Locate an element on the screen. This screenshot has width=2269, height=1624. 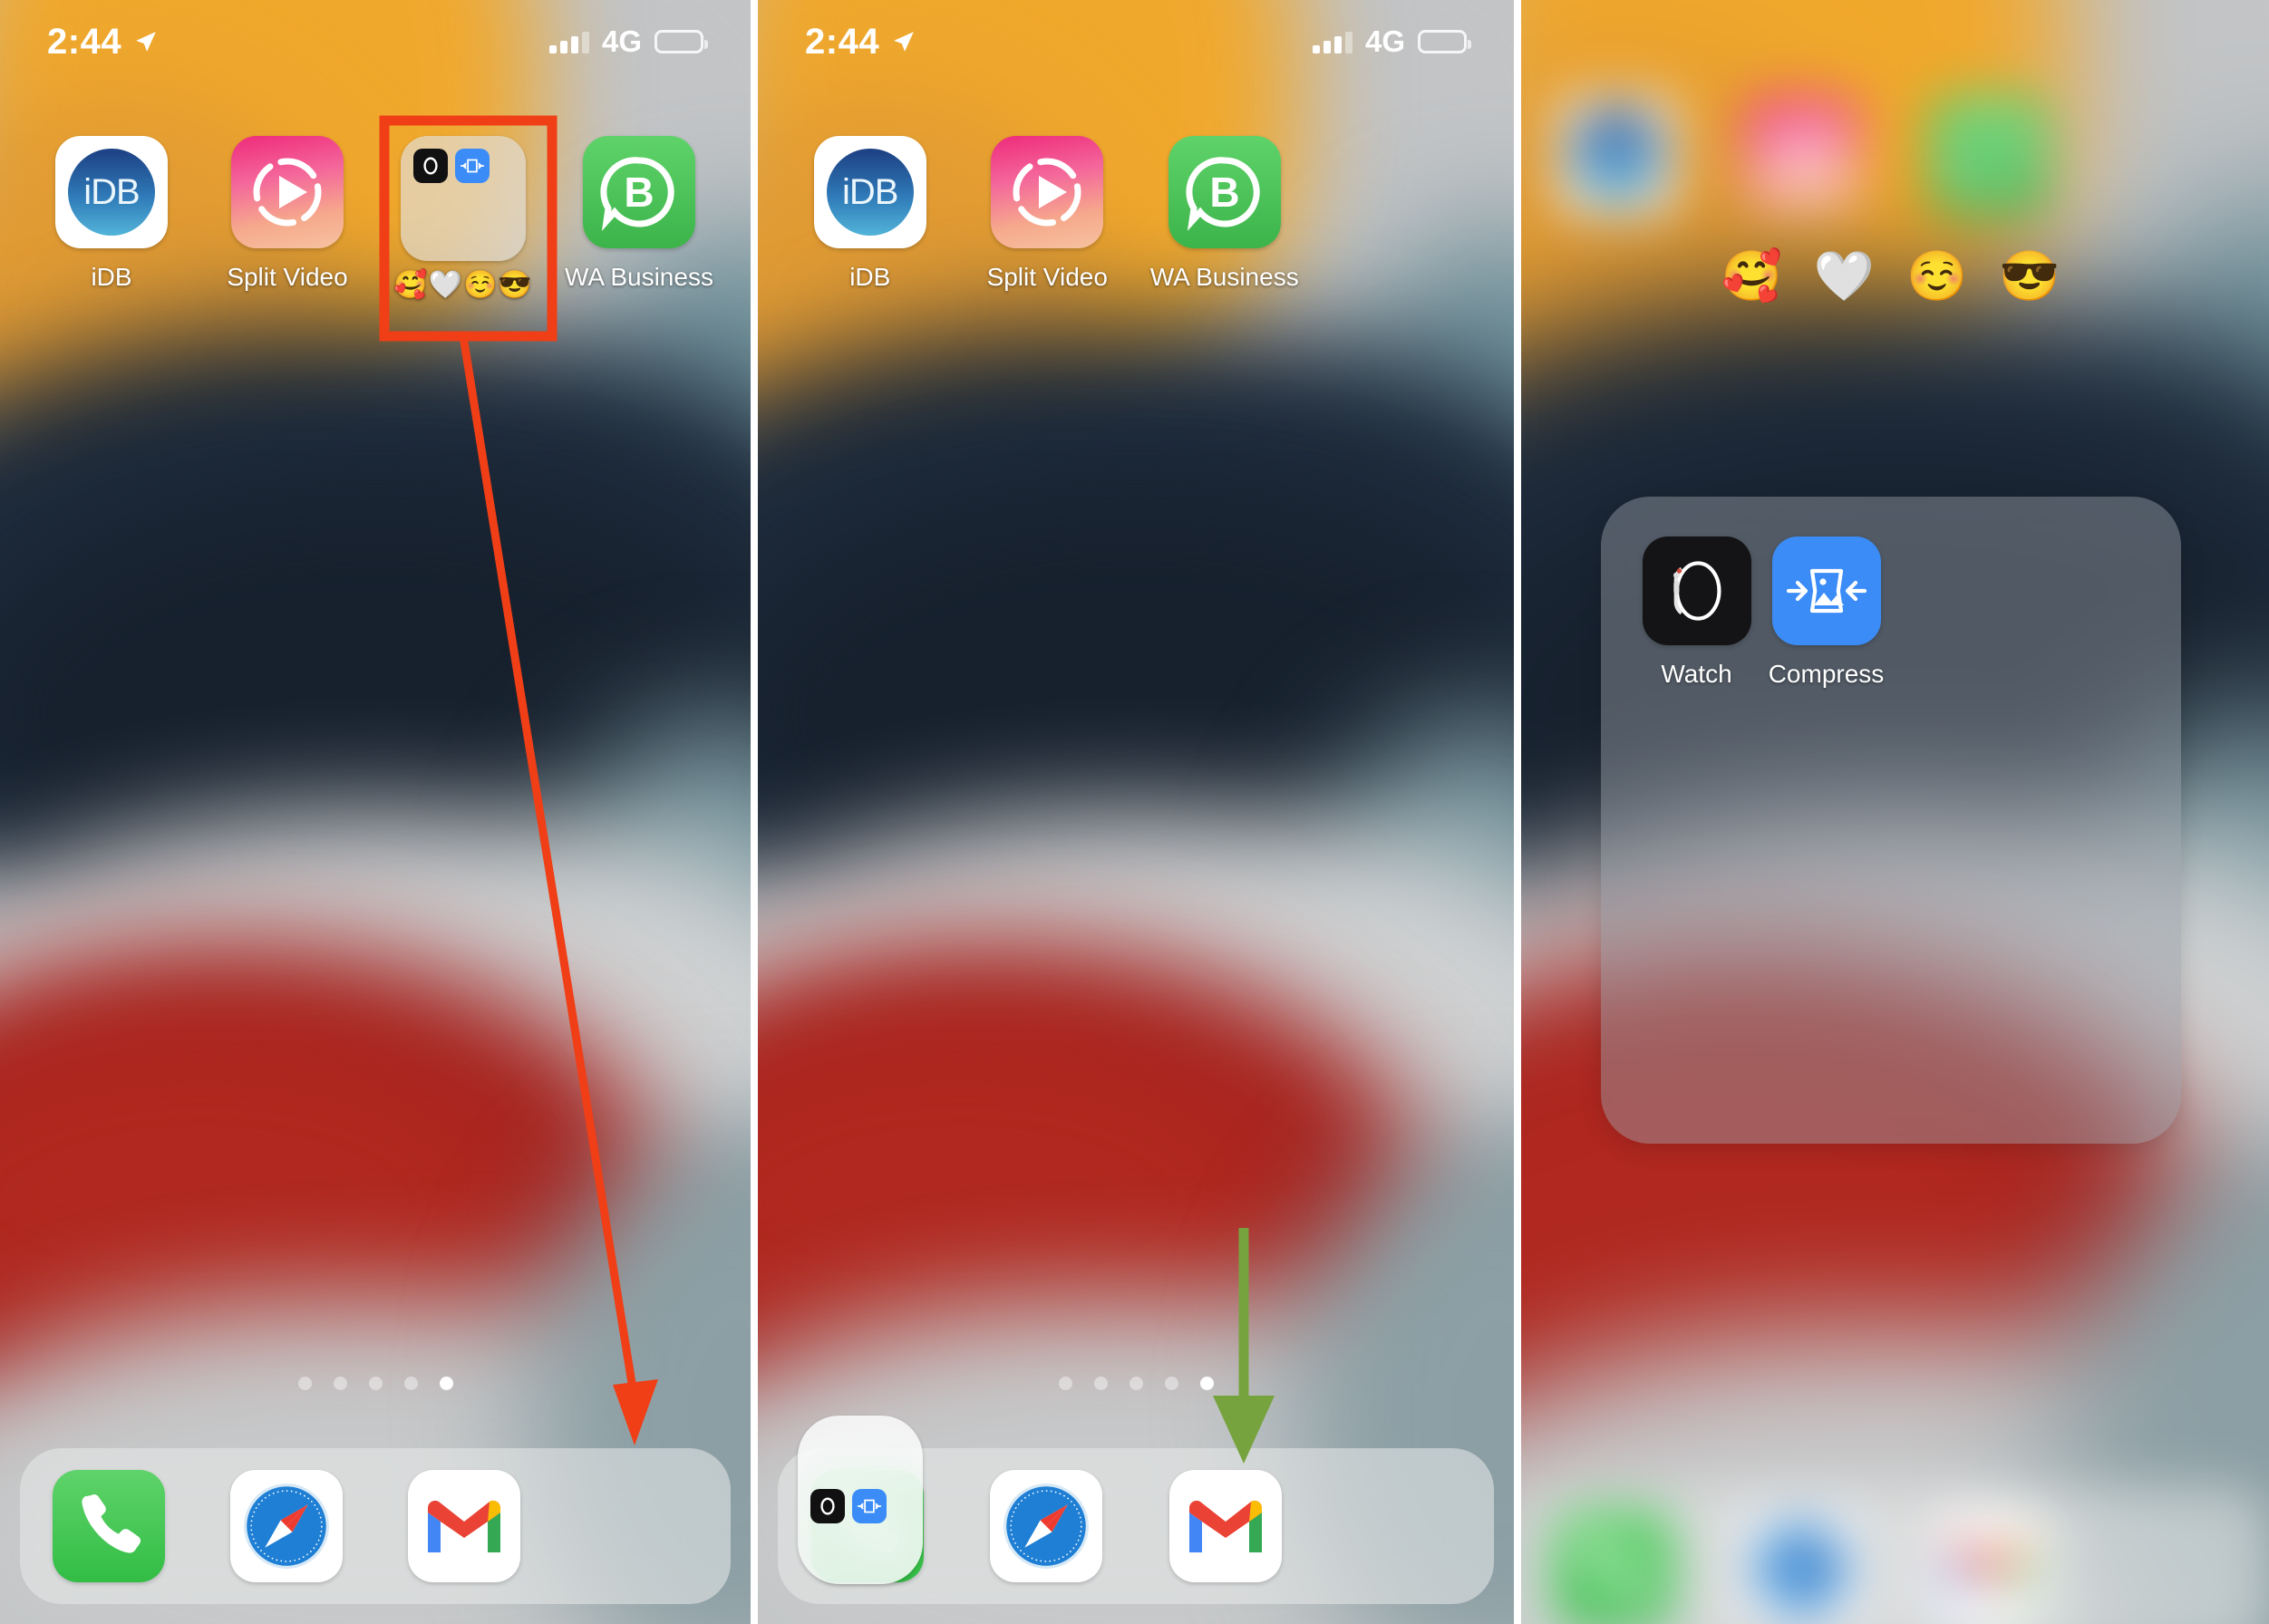
apple-watch-glyph is located at coordinates (1697, 591).